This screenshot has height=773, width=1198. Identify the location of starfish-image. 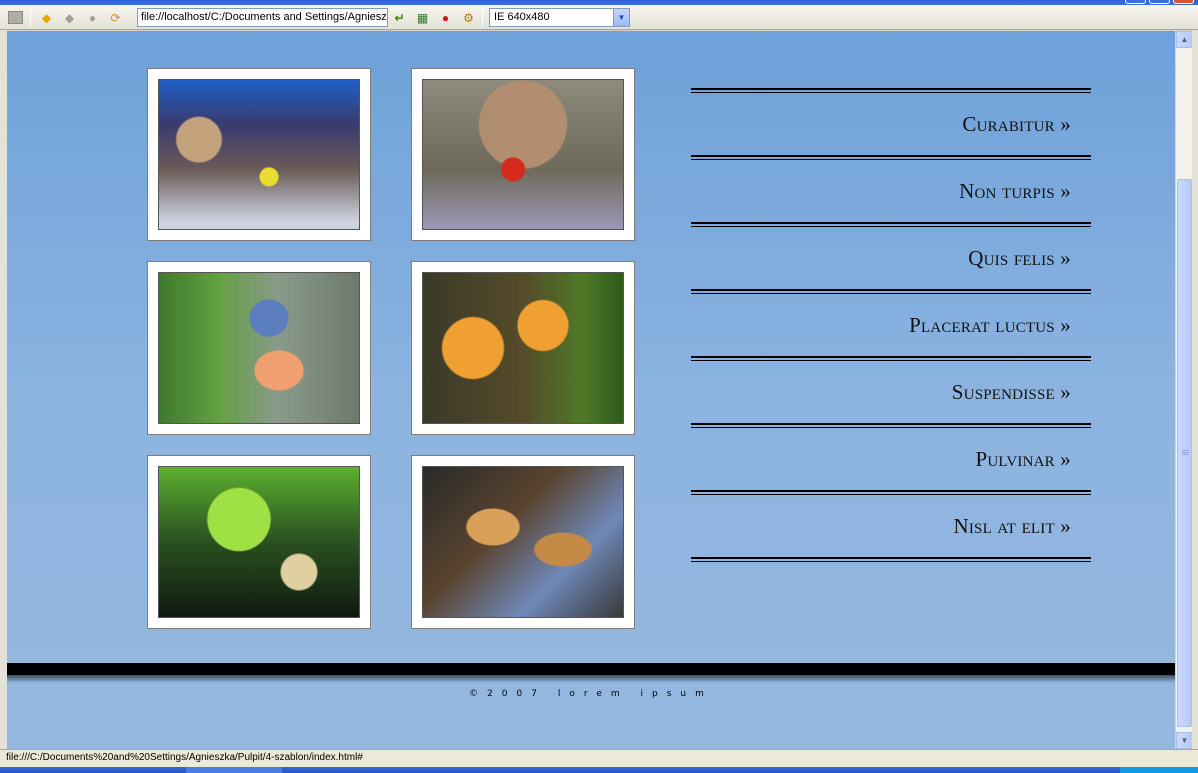
(523, 154).